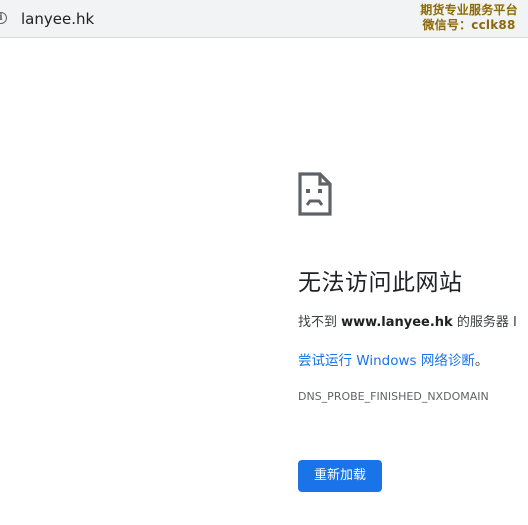 This screenshot has height=525, width=528. Describe the element at coordinates (340, 476) in the screenshot. I see `reload-button: 重新加载` at that location.